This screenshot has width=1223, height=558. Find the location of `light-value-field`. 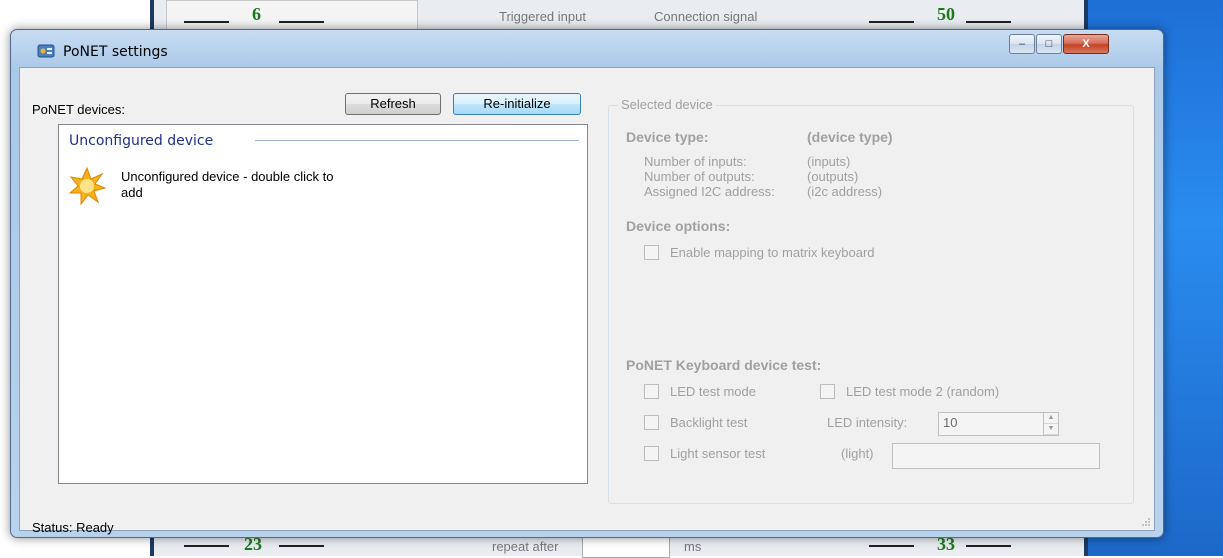

light-value-field is located at coordinates (996, 456).